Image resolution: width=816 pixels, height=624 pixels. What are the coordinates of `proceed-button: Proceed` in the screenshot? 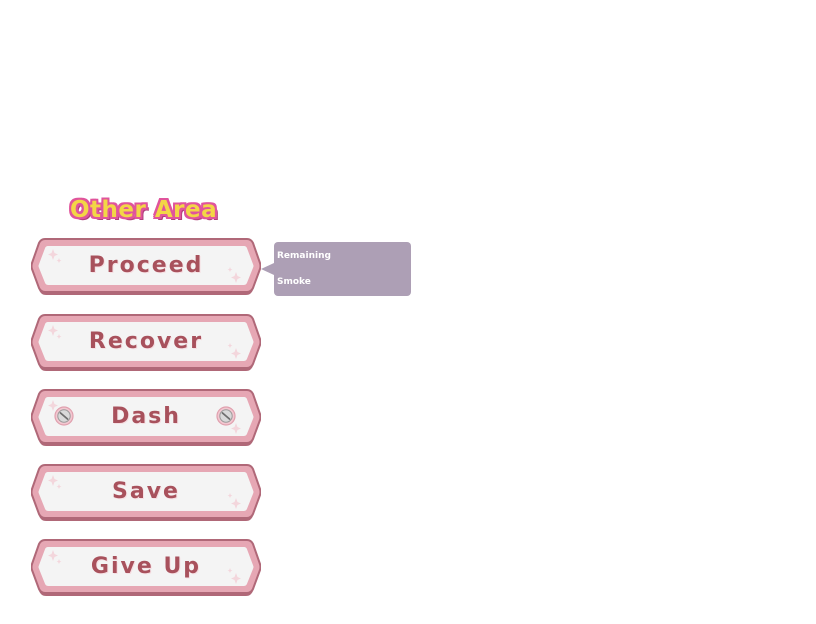 It's located at (146, 268).